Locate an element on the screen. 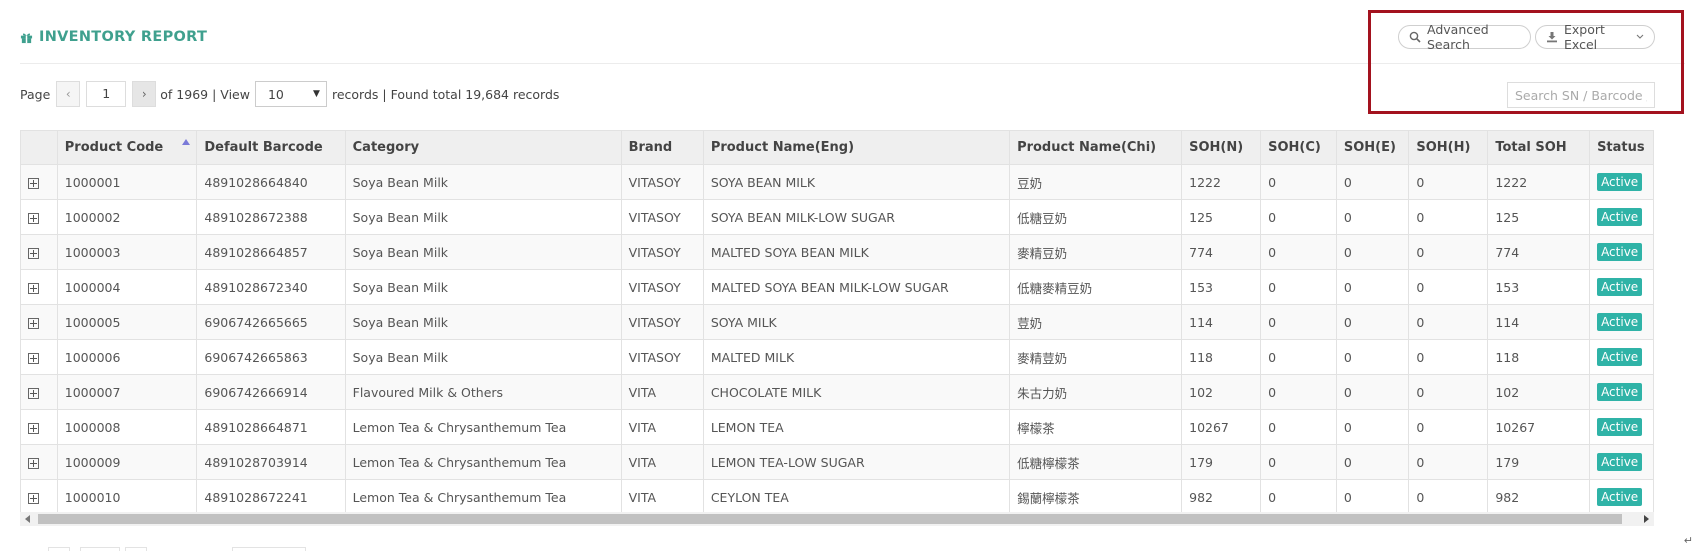  table-cell: 4891028672388 is located at coordinates (271, 217).